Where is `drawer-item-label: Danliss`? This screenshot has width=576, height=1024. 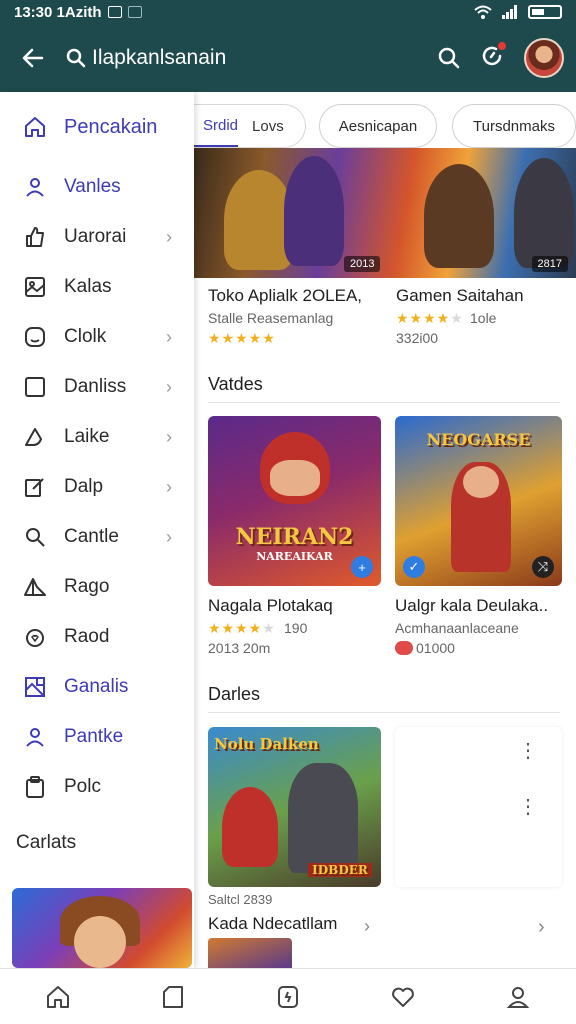
drawer-item-label: Danliss is located at coordinates (95, 386).